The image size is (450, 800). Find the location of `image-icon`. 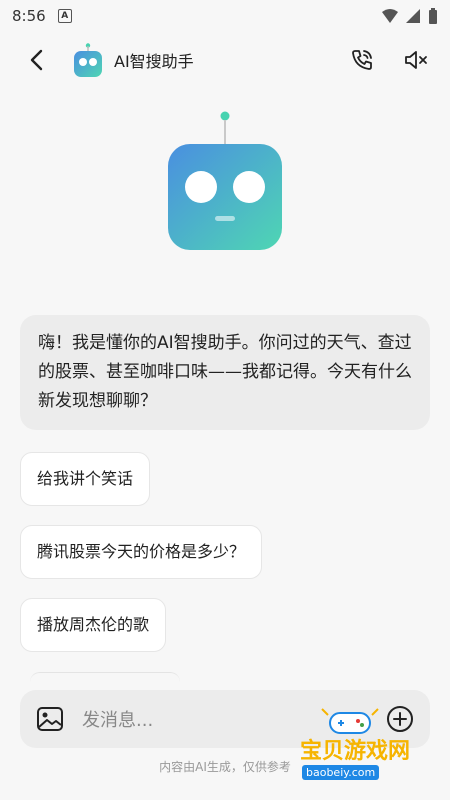

image-icon is located at coordinates (50, 719).